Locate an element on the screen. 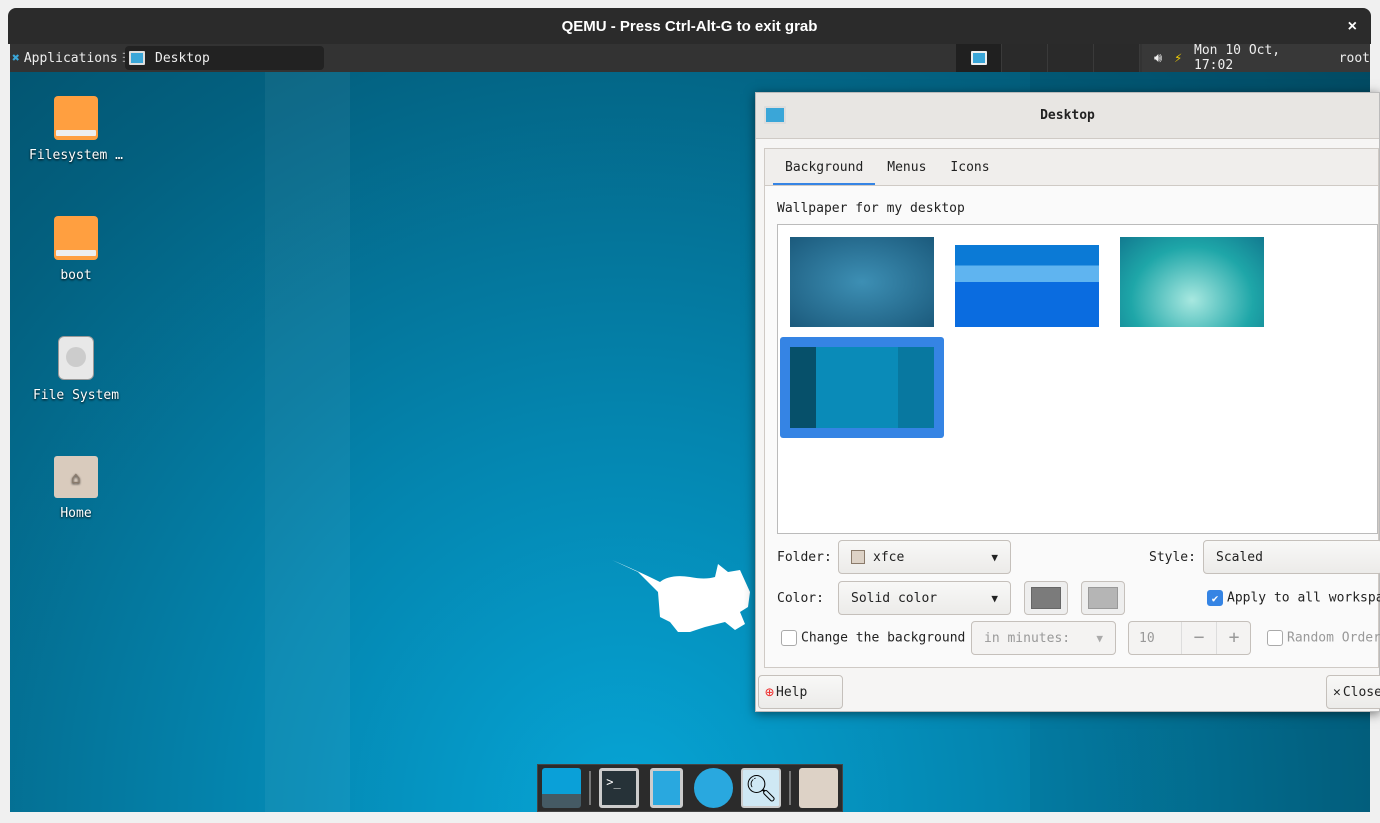 Image resolution: width=1380 pixels, height=823 pixels. decrement-button: − is located at coordinates (1198, 638).